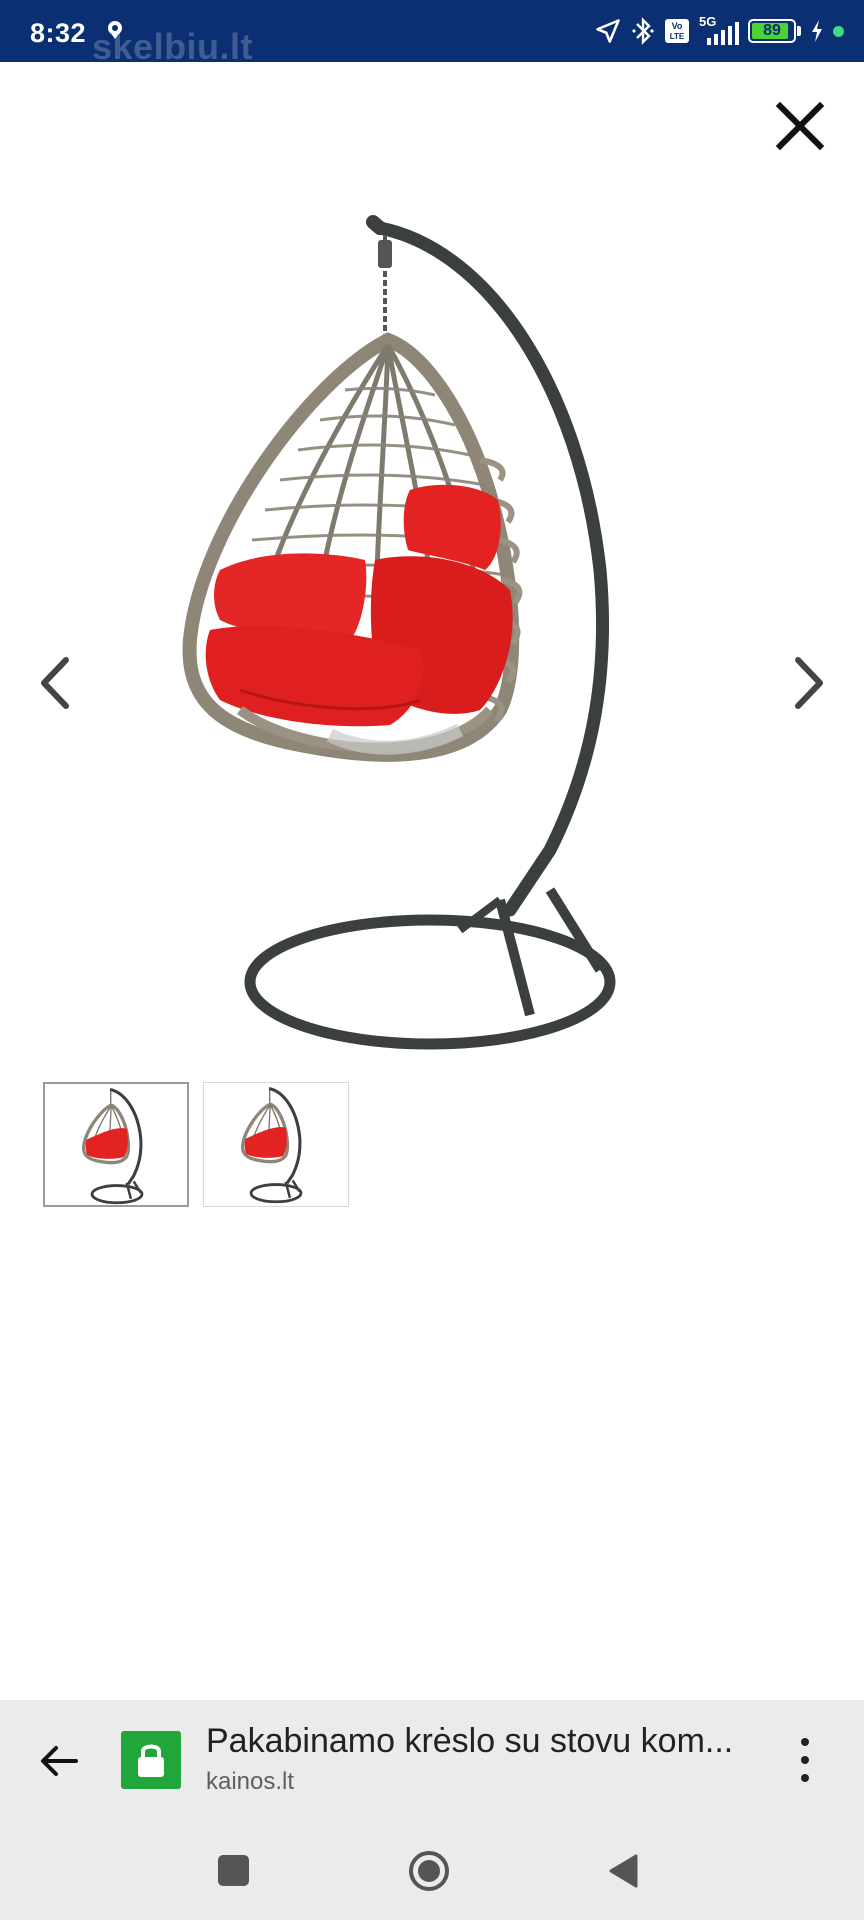  What do you see at coordinates (643, 31) in the screenshot?
I see `bluetooth-icon` at bounding box center [643, 31].